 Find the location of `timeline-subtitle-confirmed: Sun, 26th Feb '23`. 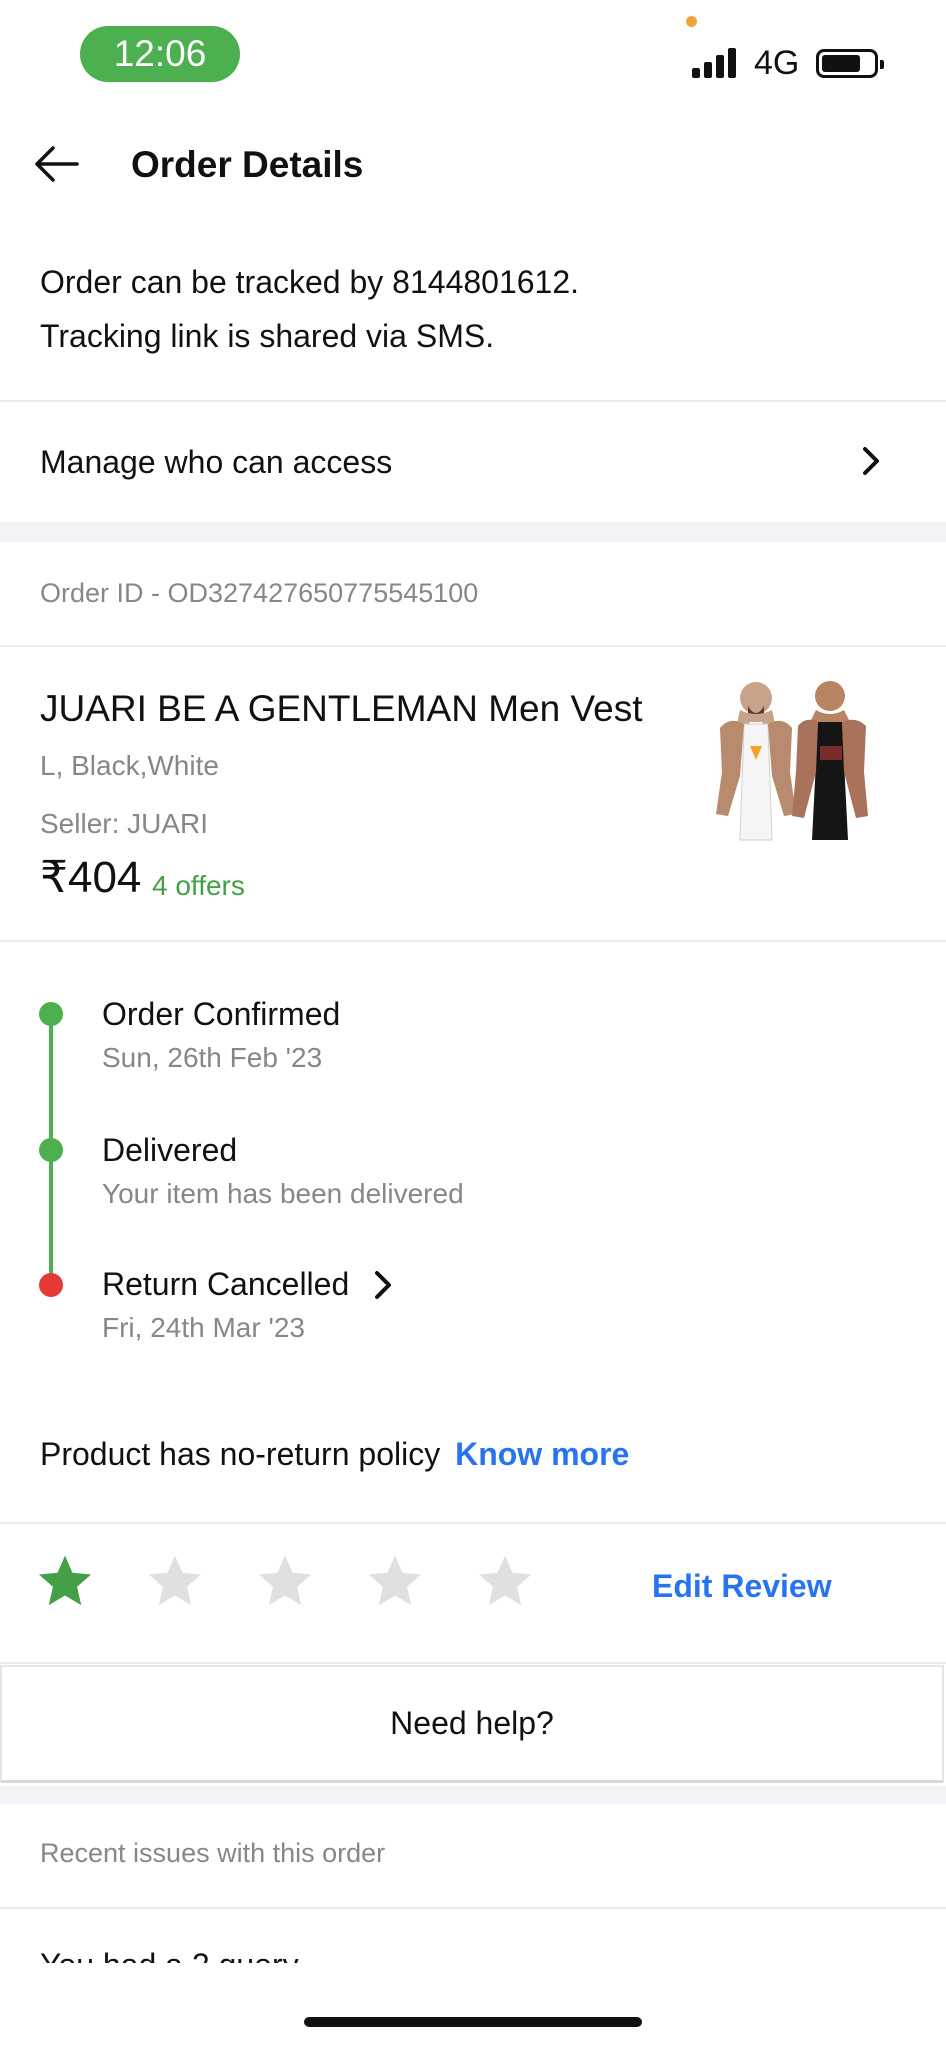

timeline-subtitle-confirmed: Sun, 26th Feb '23 is located at coordinates (212, 1057).